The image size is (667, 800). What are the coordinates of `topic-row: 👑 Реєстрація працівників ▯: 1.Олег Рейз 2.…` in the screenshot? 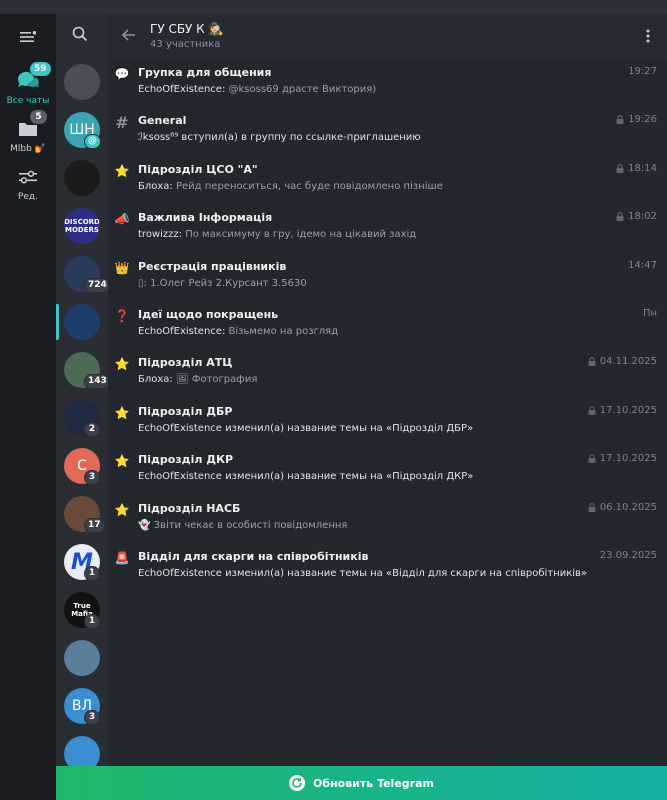 It's located at (387, 282).